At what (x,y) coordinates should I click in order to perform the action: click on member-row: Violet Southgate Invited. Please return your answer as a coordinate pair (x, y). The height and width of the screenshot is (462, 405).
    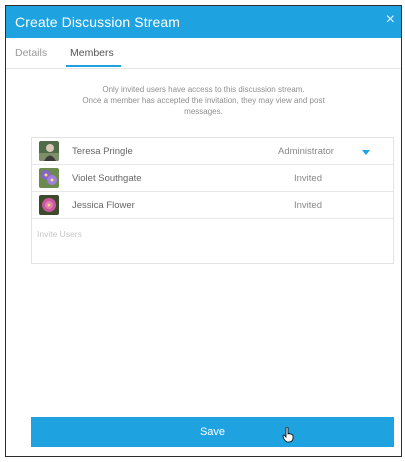
    Looking at the image, I should click on (212, 178).